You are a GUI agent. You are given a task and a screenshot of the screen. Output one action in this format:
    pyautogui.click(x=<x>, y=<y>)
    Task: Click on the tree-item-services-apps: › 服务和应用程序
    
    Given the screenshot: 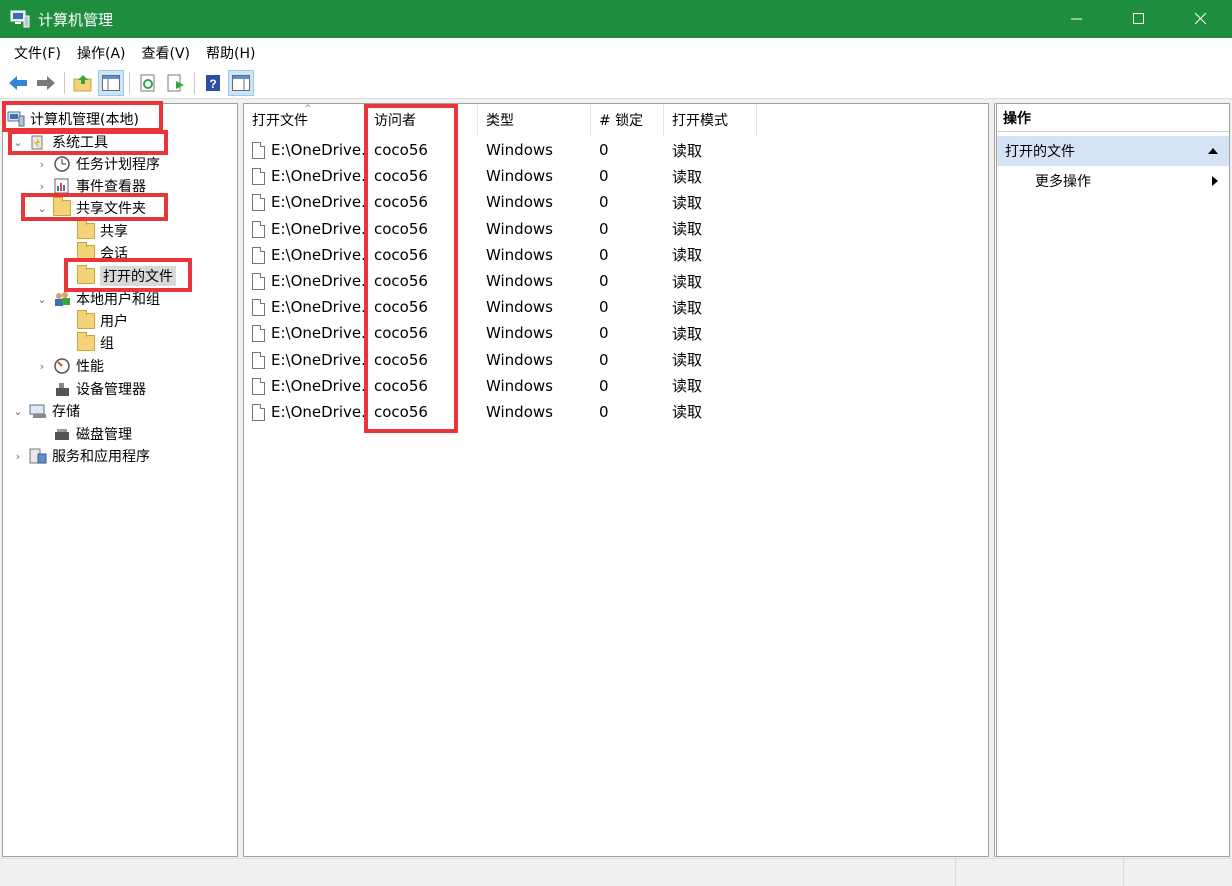 What is the action you would take?
    pyautogui.click(x=80, y=456)
    